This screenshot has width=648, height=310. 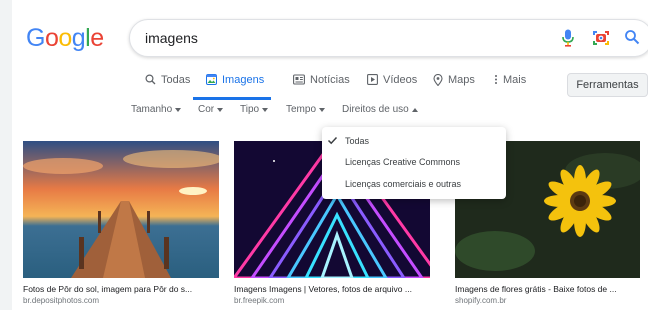 What do you see at coordinates (400, 80) in the screenshot?
I see `tab-label: Vídeos` at bounding box center [400, 80].